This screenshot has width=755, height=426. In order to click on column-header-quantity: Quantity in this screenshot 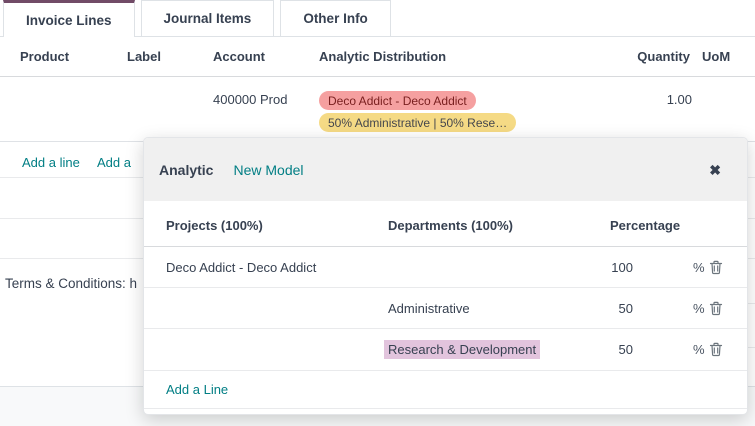, I will do `click(663, 56)`.